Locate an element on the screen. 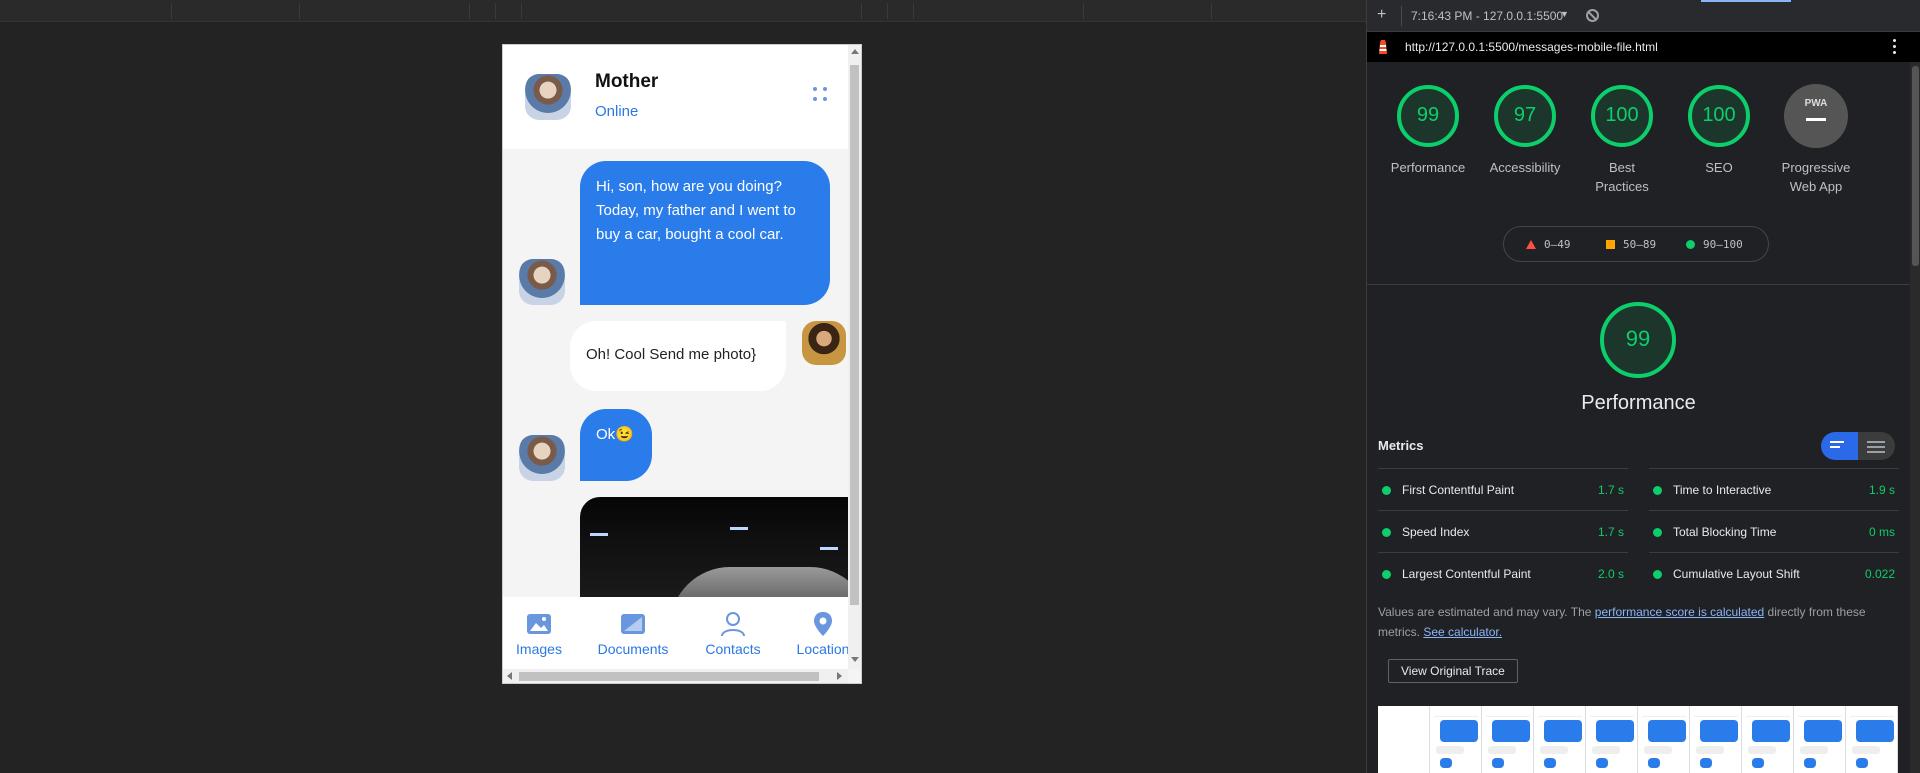 The height and width of the screenshot is (773, 1920). lighthouse-toolbar: + 7:16:43 PM - 127.0.0.1:5500 ▼ is located at coordinates (1643, 16).